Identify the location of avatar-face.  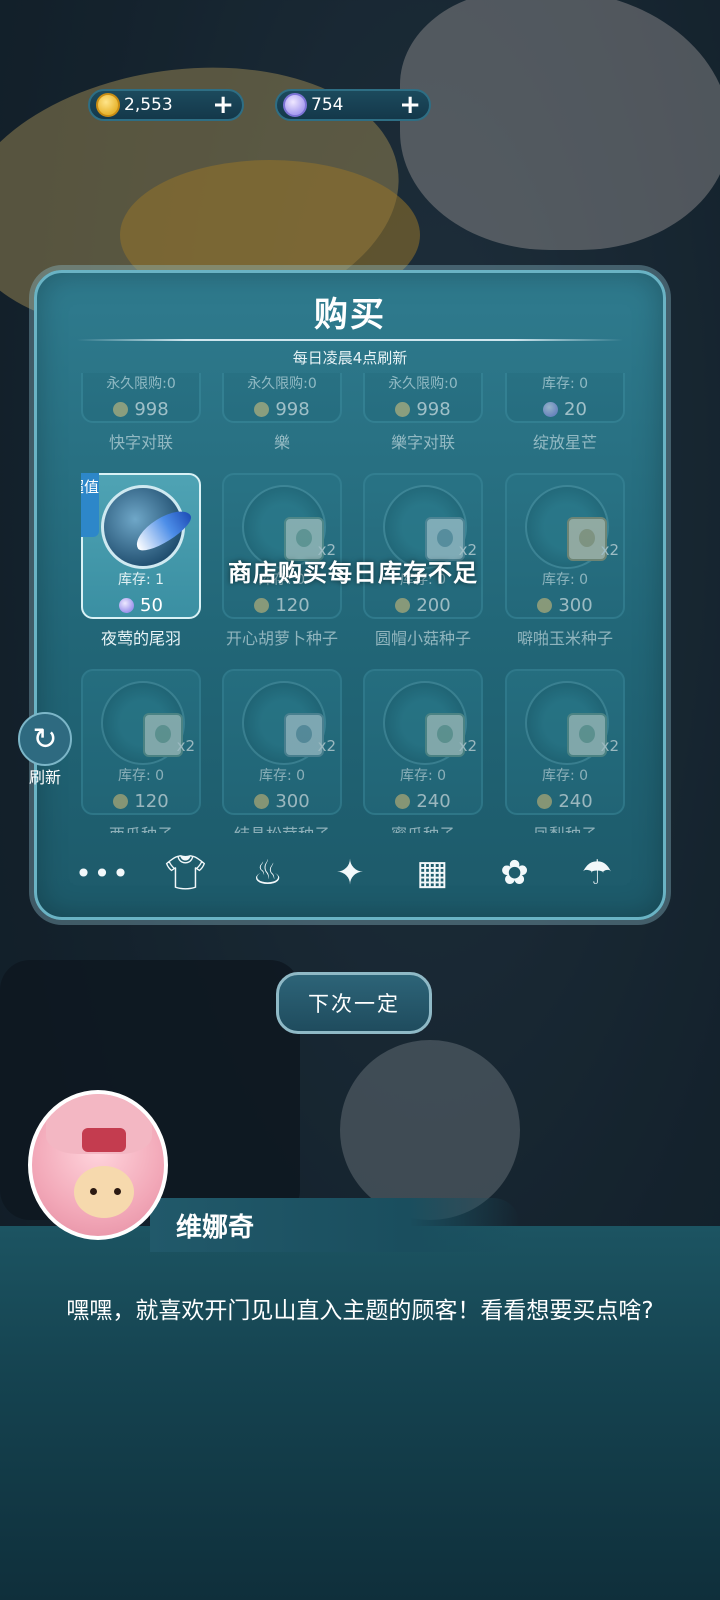
(104, 1192).